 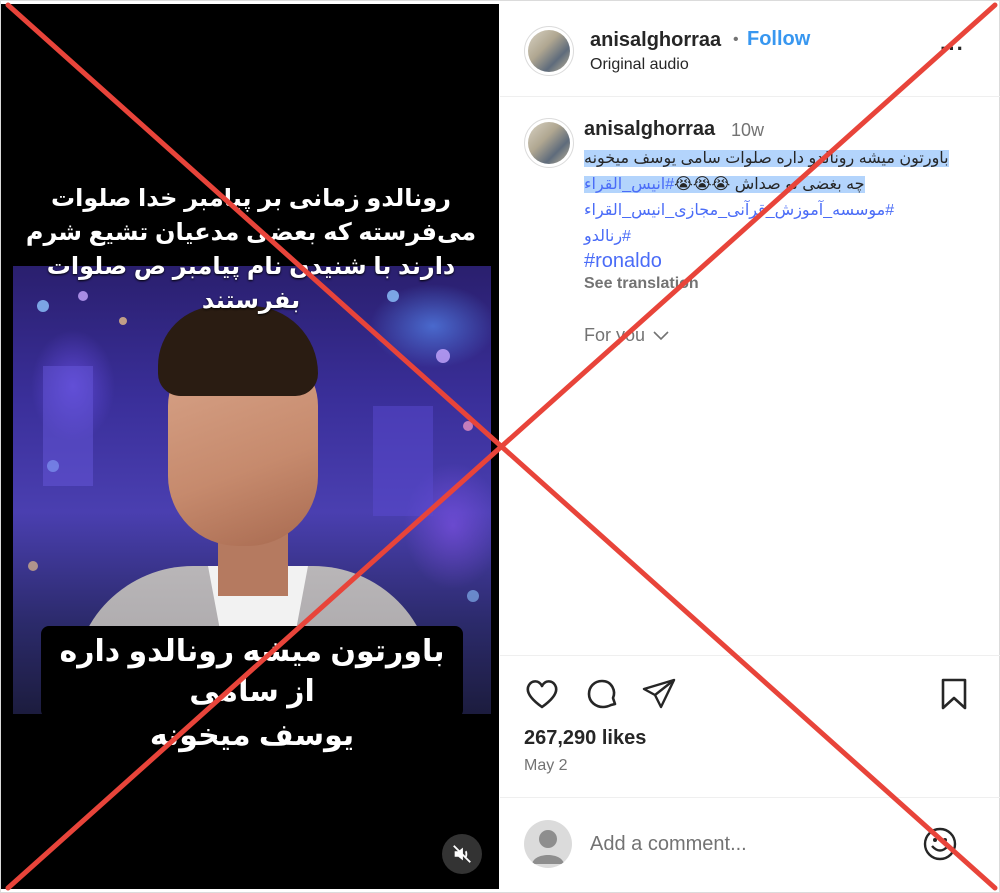 What do you see at coordinates (952, 49) in the screenshot?
I see `more-options-button: ···` at bounding box center [952, 49].